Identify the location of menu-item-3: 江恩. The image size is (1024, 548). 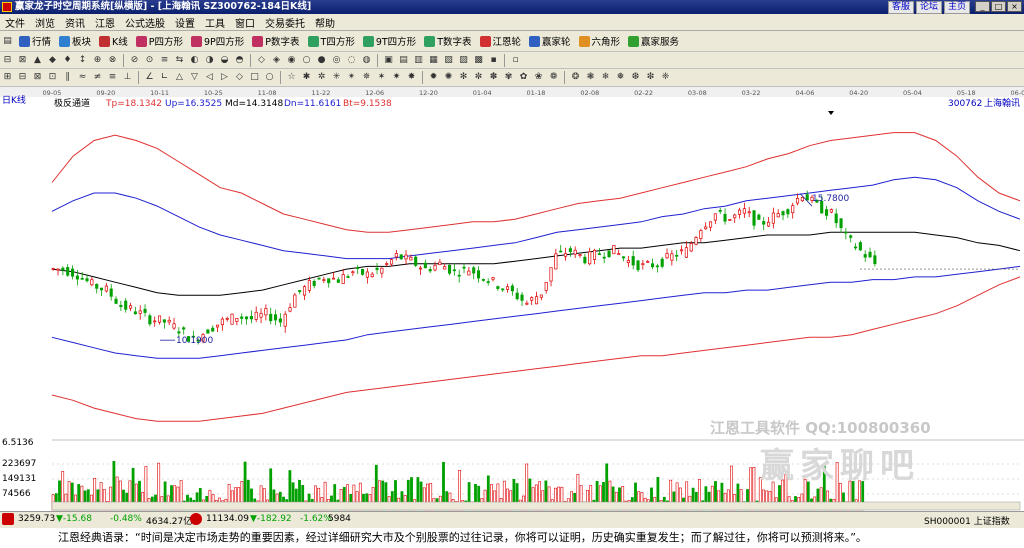
(105, 22).